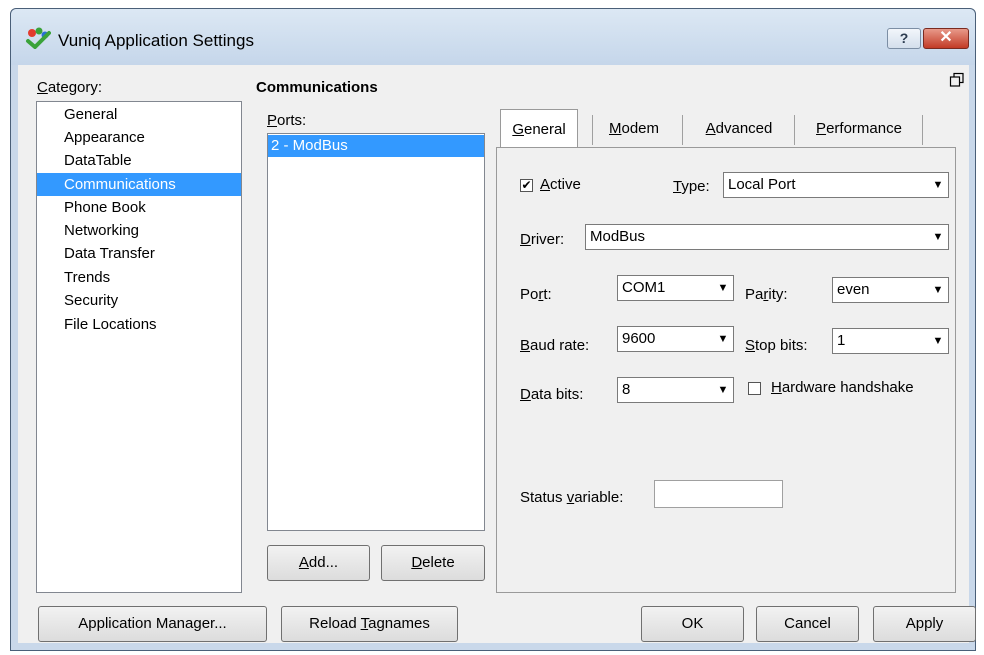 This screenshot has width=984, height=655. What do you see at coordinates (807, 624) in the screenshot?
I see `cancel-button: Cancel` at bounding box center [807, 624].